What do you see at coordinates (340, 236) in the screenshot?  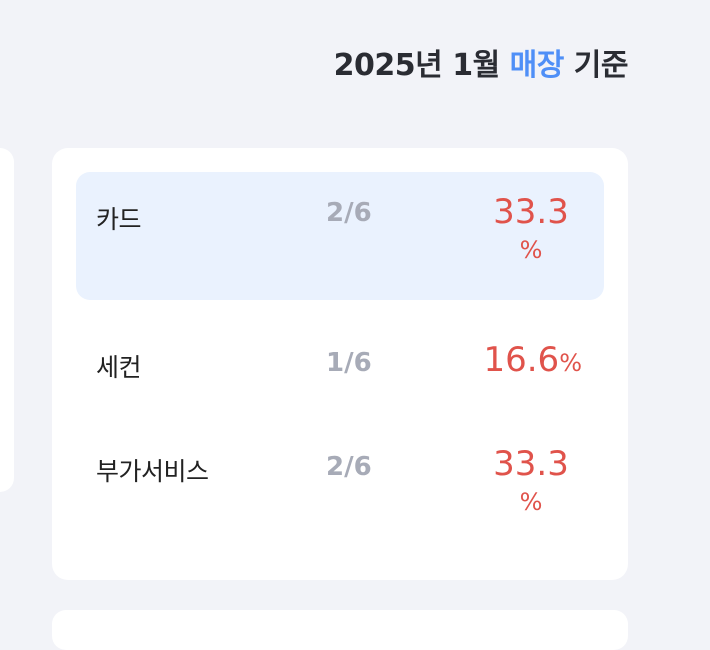 I see `list-item-card: 카드 2/6 33.3 %` at bounding box center [340, 236].